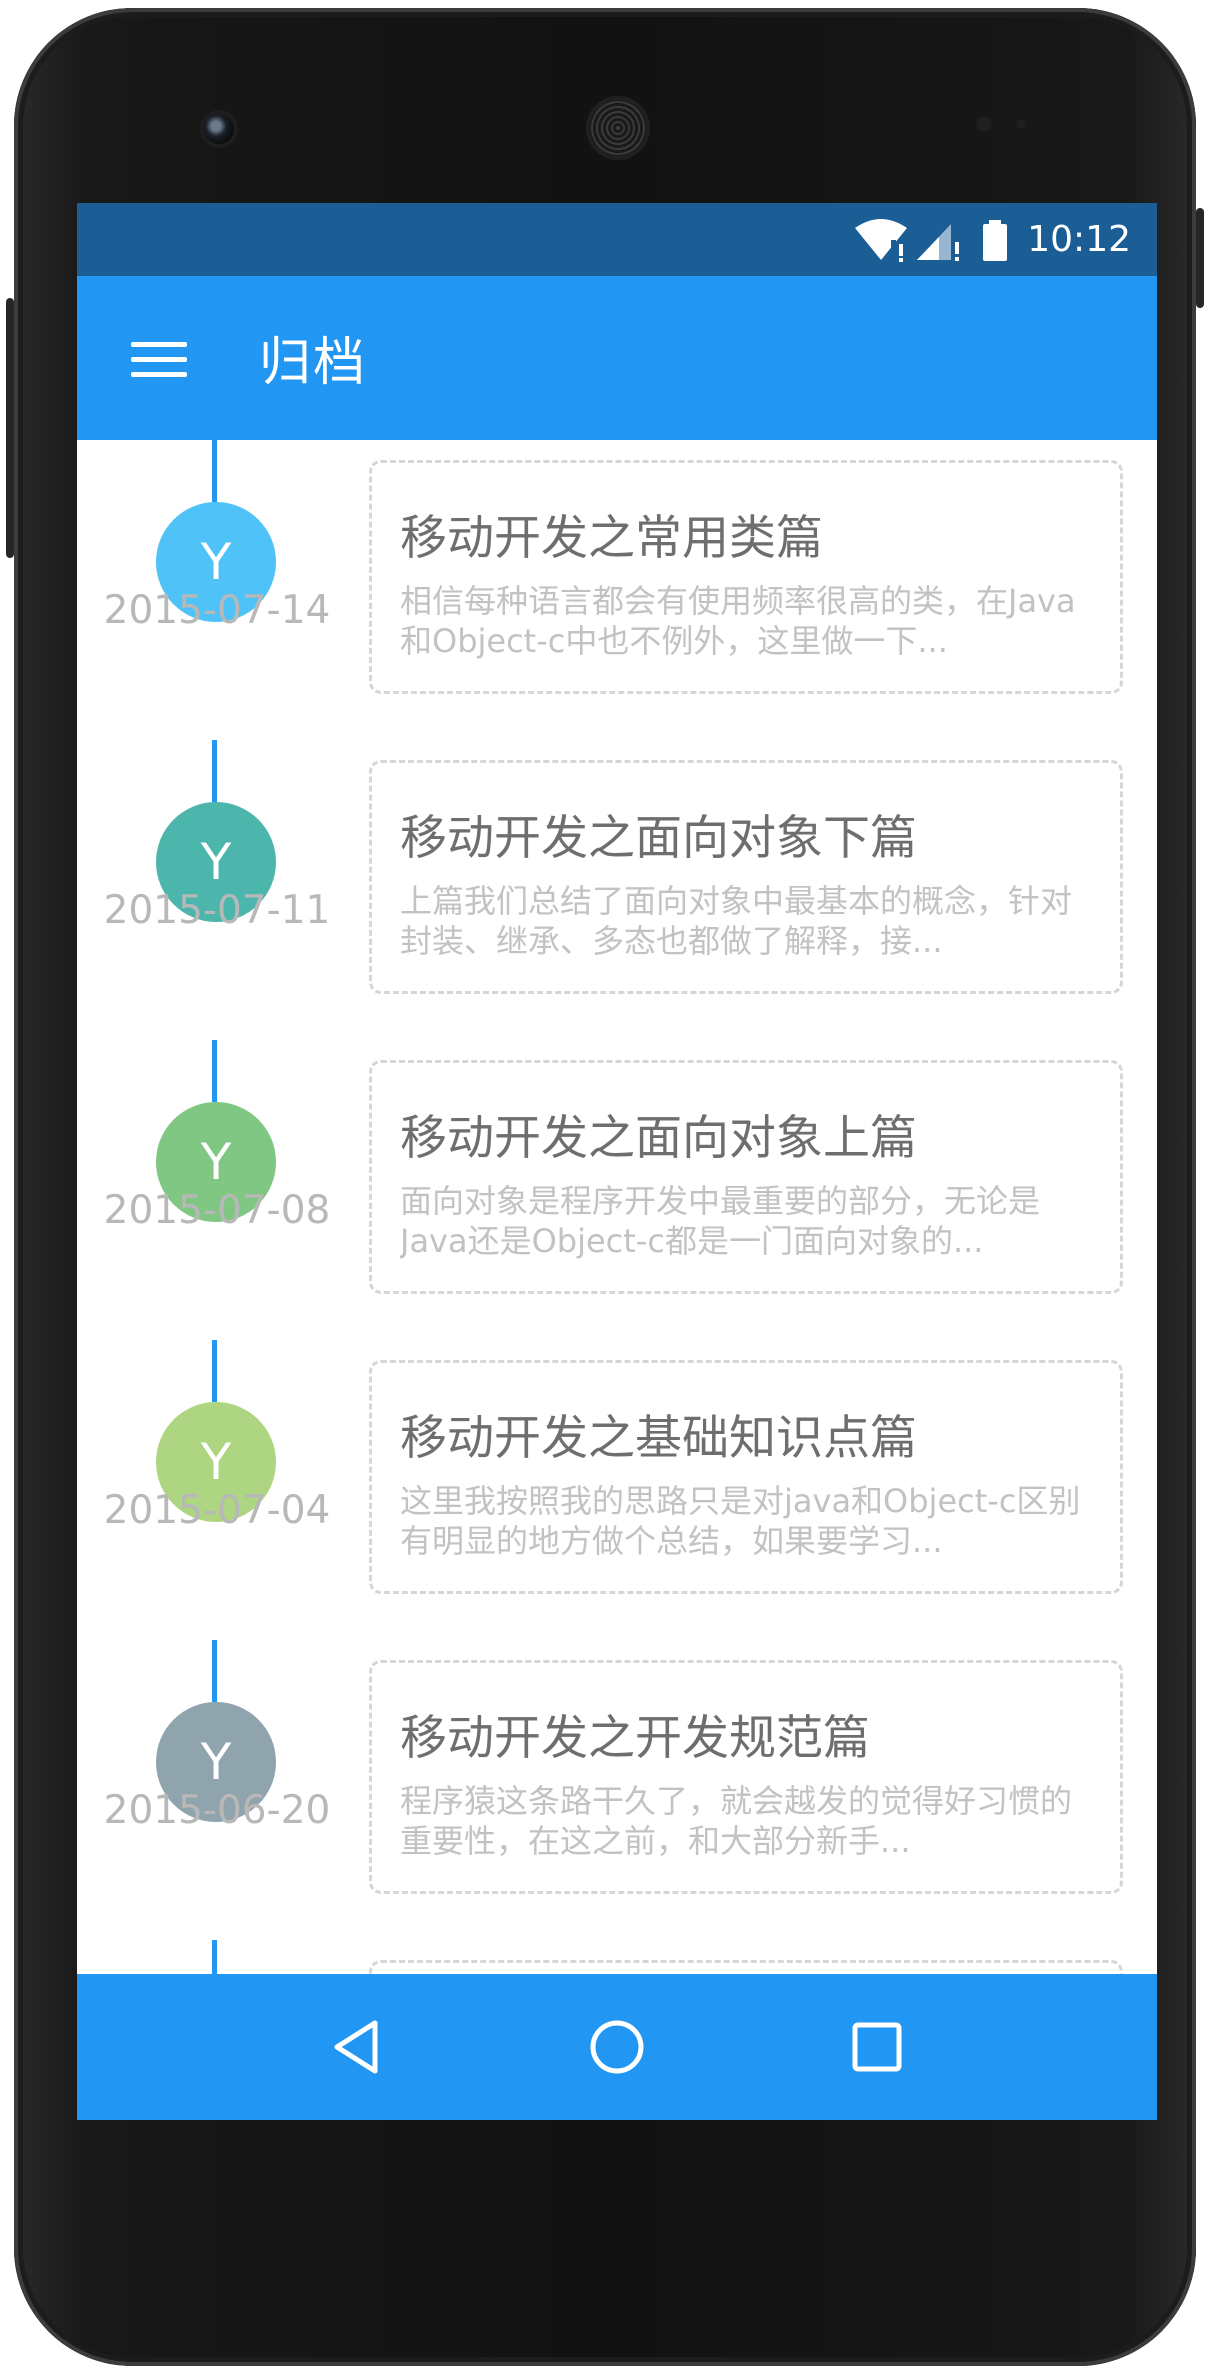 The width and height of the screenshot is (1210, 2375). I want to click on navigation-bar, so click(617, 2047).